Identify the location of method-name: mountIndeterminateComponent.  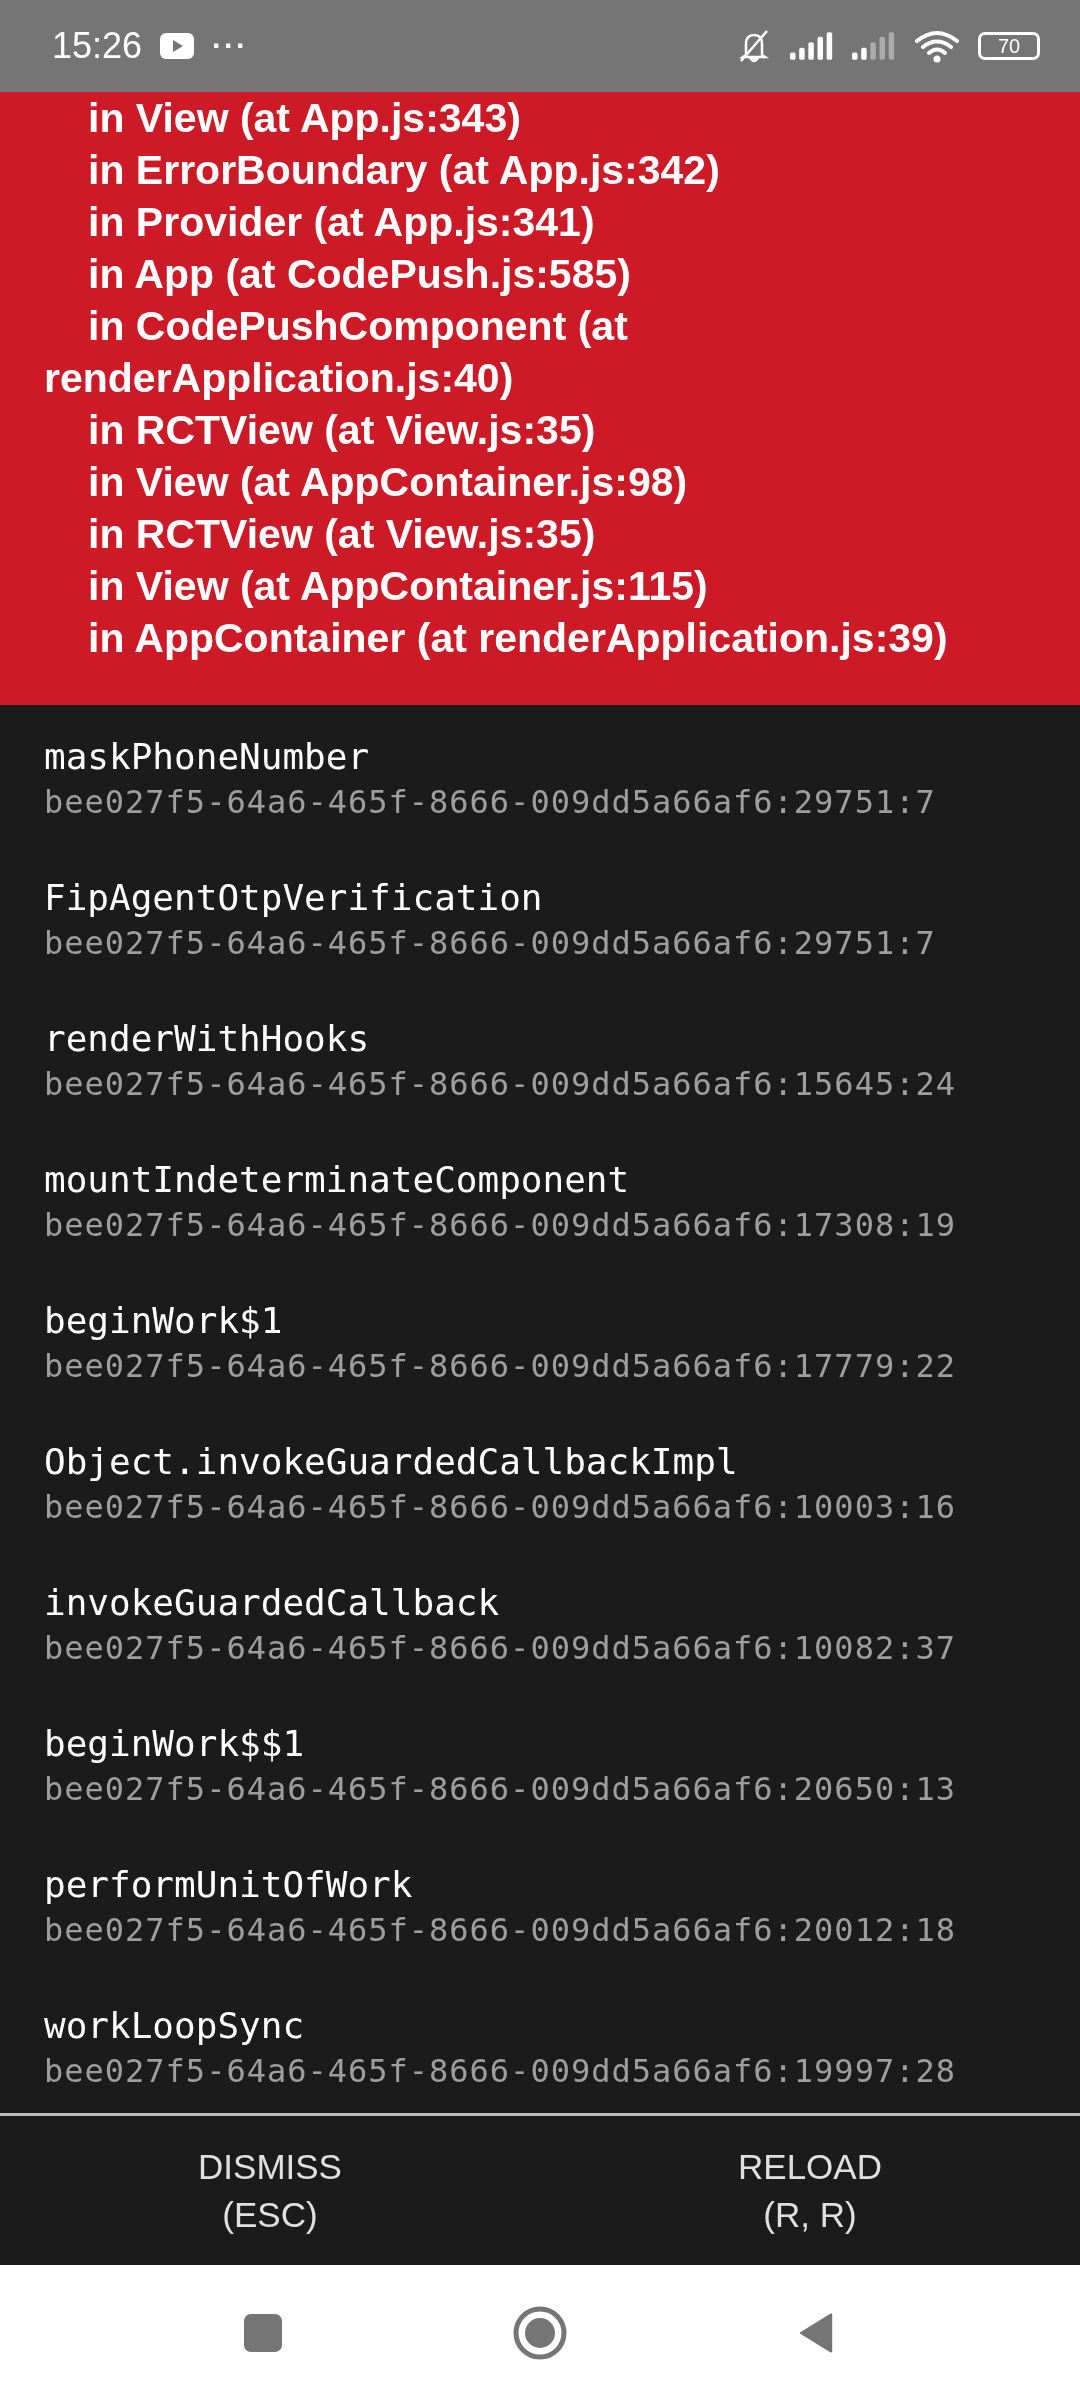
(337, 1180).